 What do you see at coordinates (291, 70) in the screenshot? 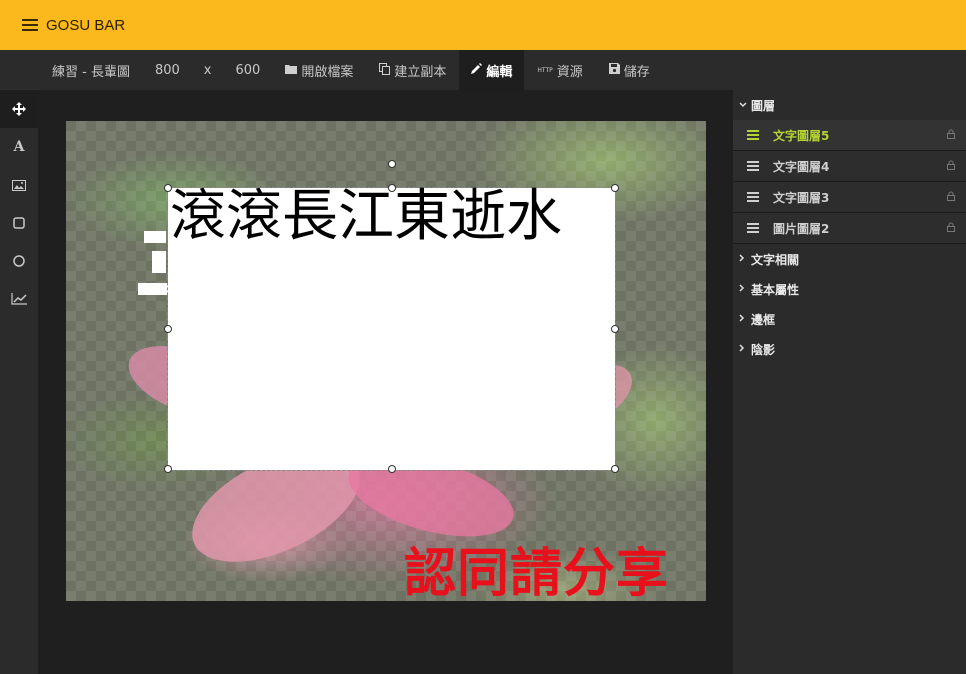
I see `folder-icon` at bounding box center [291, 70].